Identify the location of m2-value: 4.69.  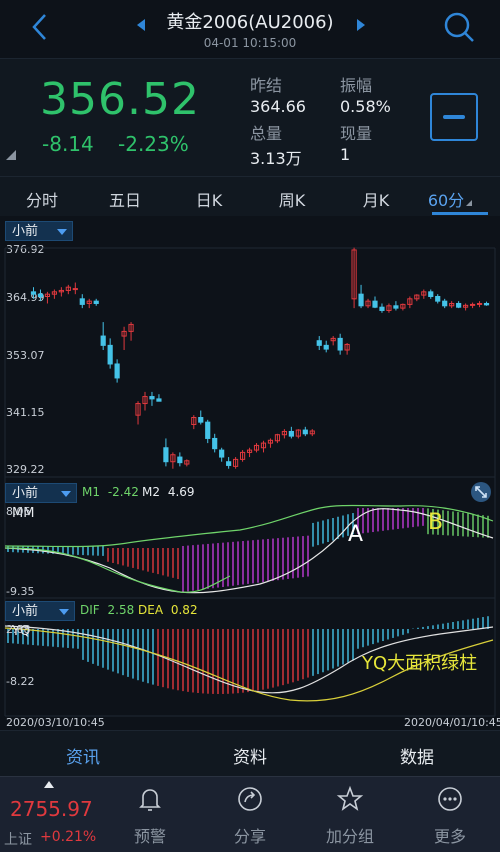
(181, 492).